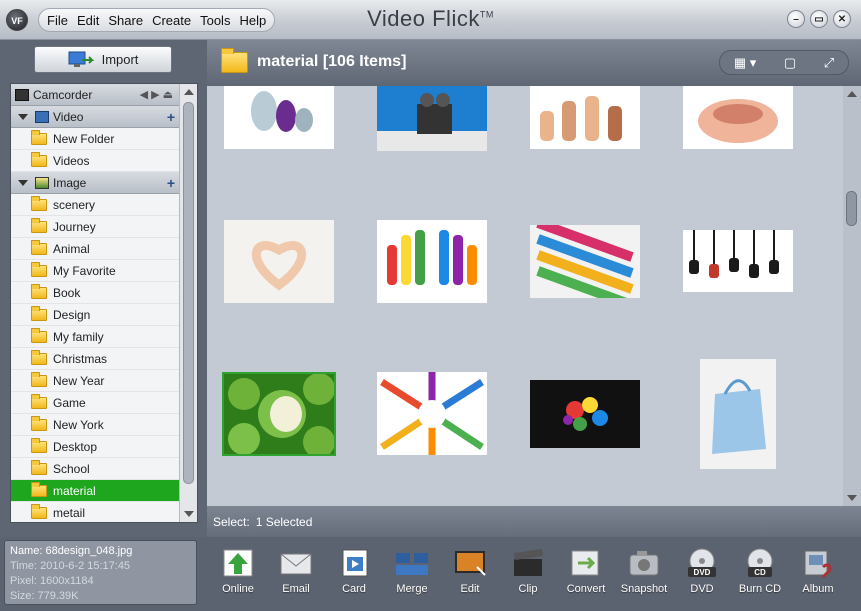 Image resolution: width=861 pixels, height=611 pixels. Describe the element at coordinates (842, 19) in the screenshot. I see `close-button: ✕` at that location.